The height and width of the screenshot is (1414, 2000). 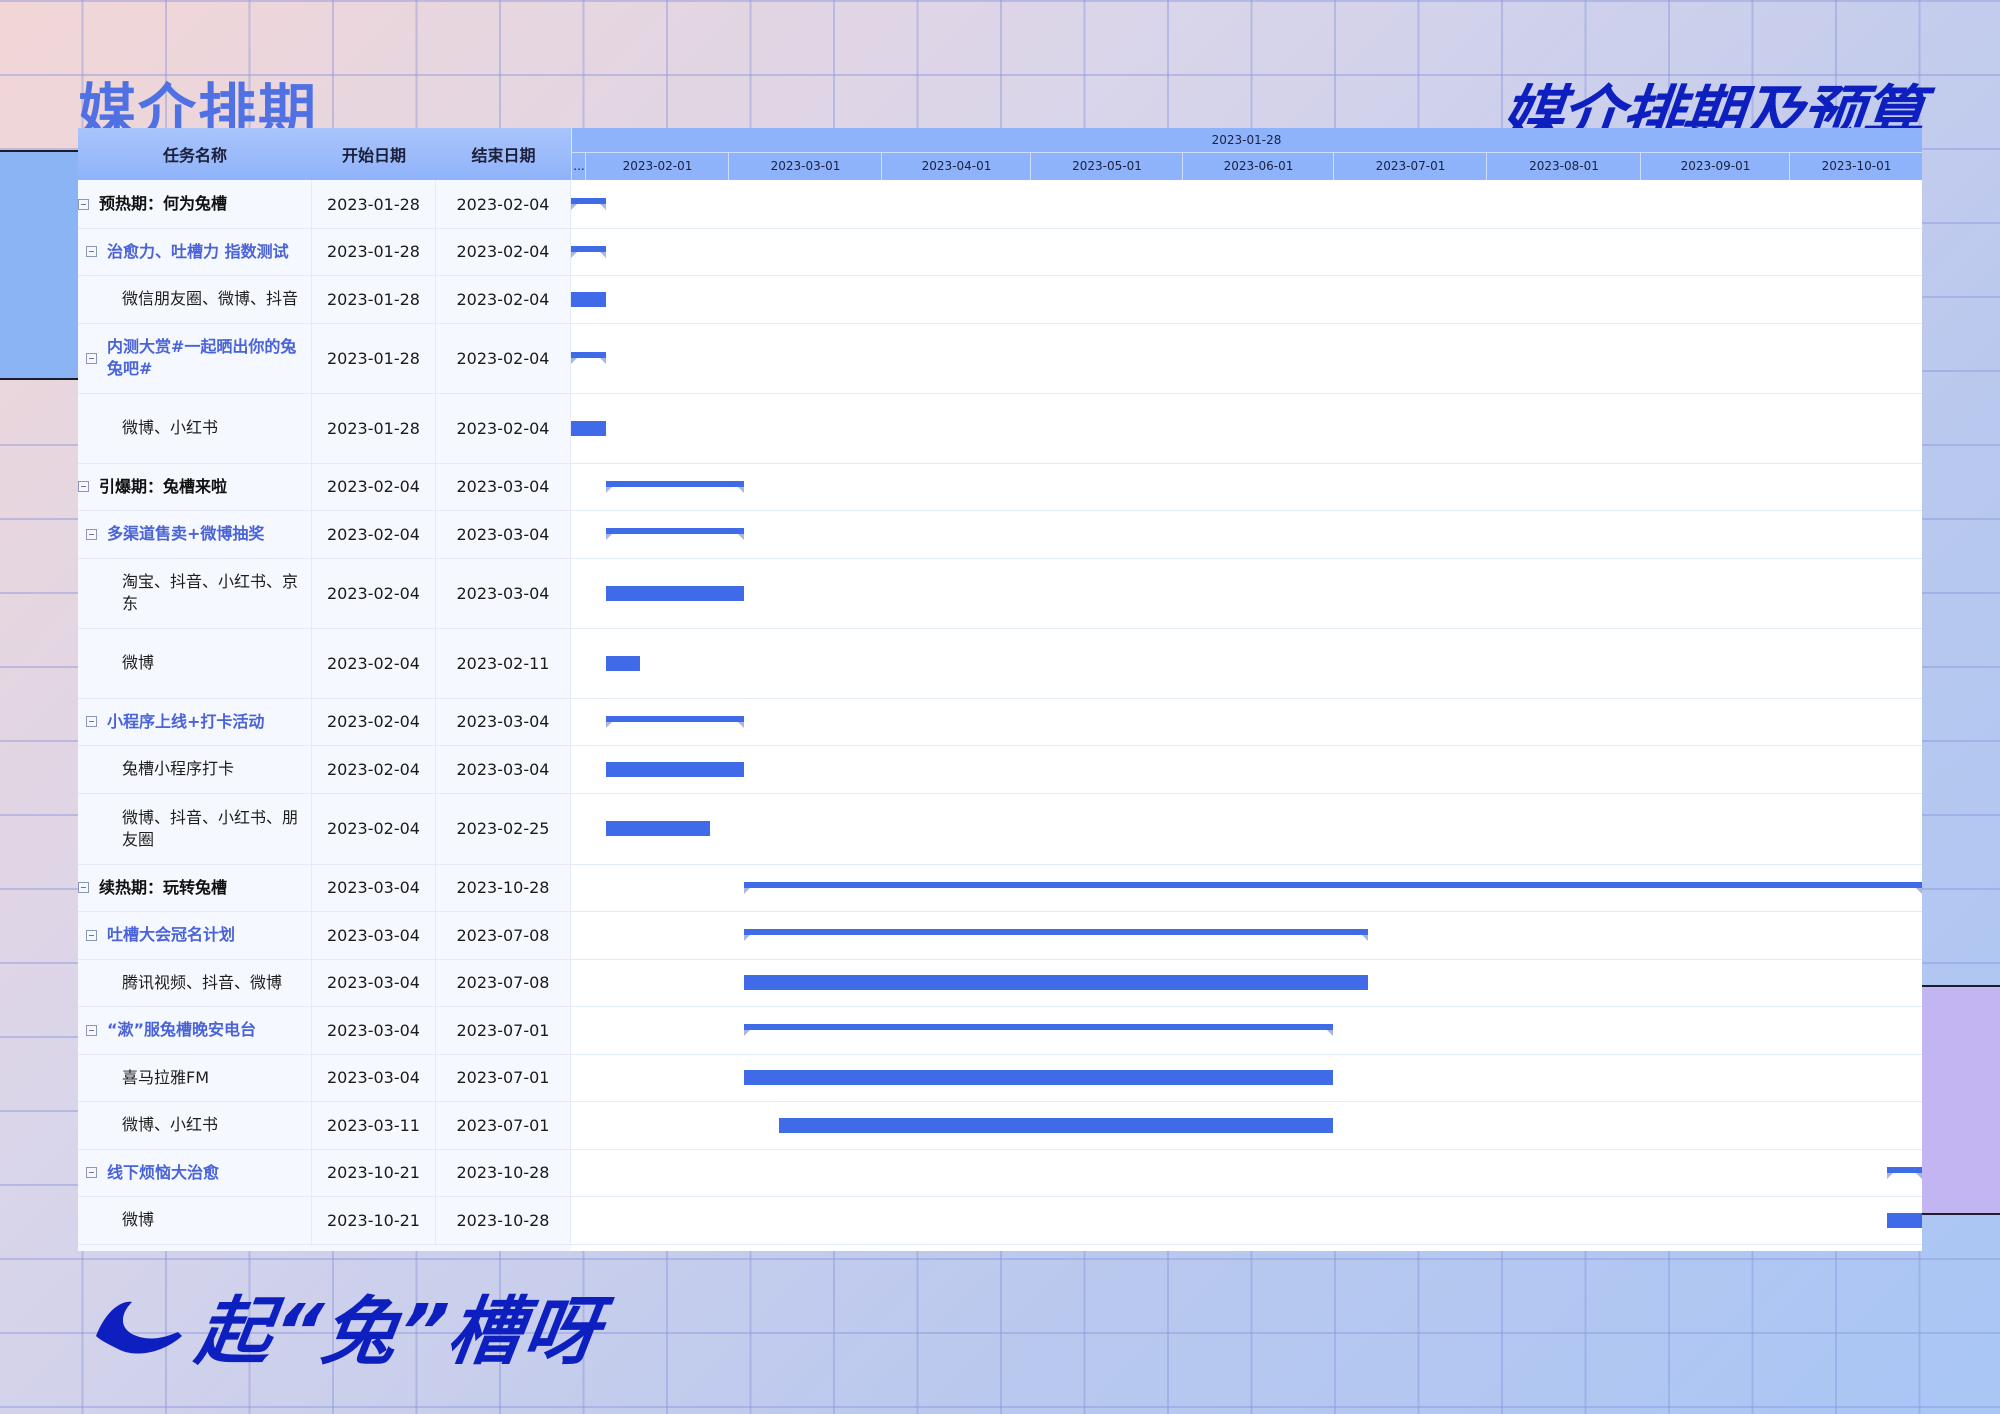 What do you see at coordinates (1000, 204) in the screenshot?
I see `task-row: 预热期：何为兔槽 2023-01-28 2023-02-04` at bounding box center [1000, 204].